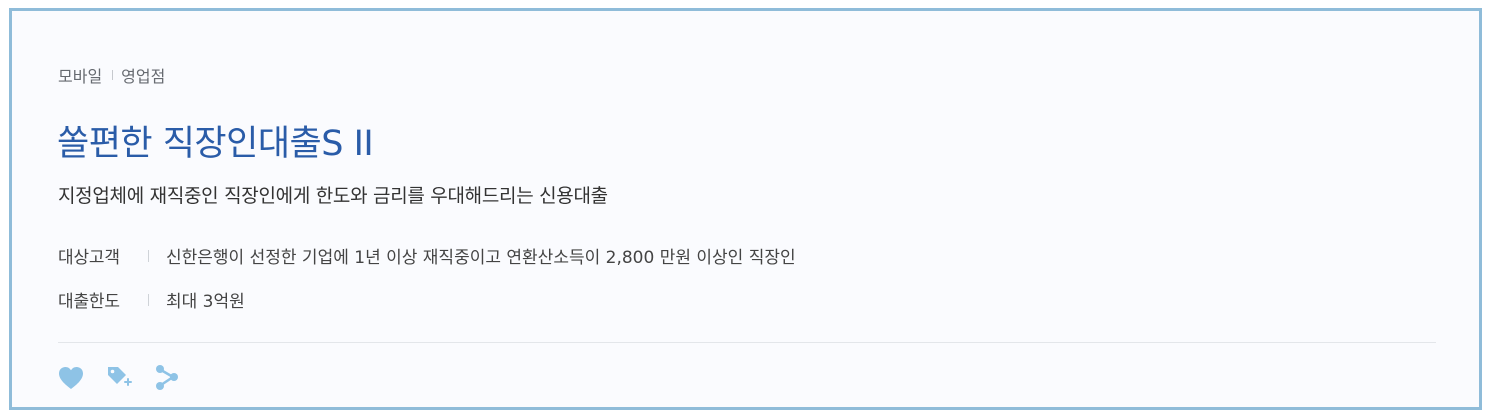  What do you see at coordinates (89, 302) in the screenshot?
I see `info-label: 대출한도` at bounding box center [89, 302].